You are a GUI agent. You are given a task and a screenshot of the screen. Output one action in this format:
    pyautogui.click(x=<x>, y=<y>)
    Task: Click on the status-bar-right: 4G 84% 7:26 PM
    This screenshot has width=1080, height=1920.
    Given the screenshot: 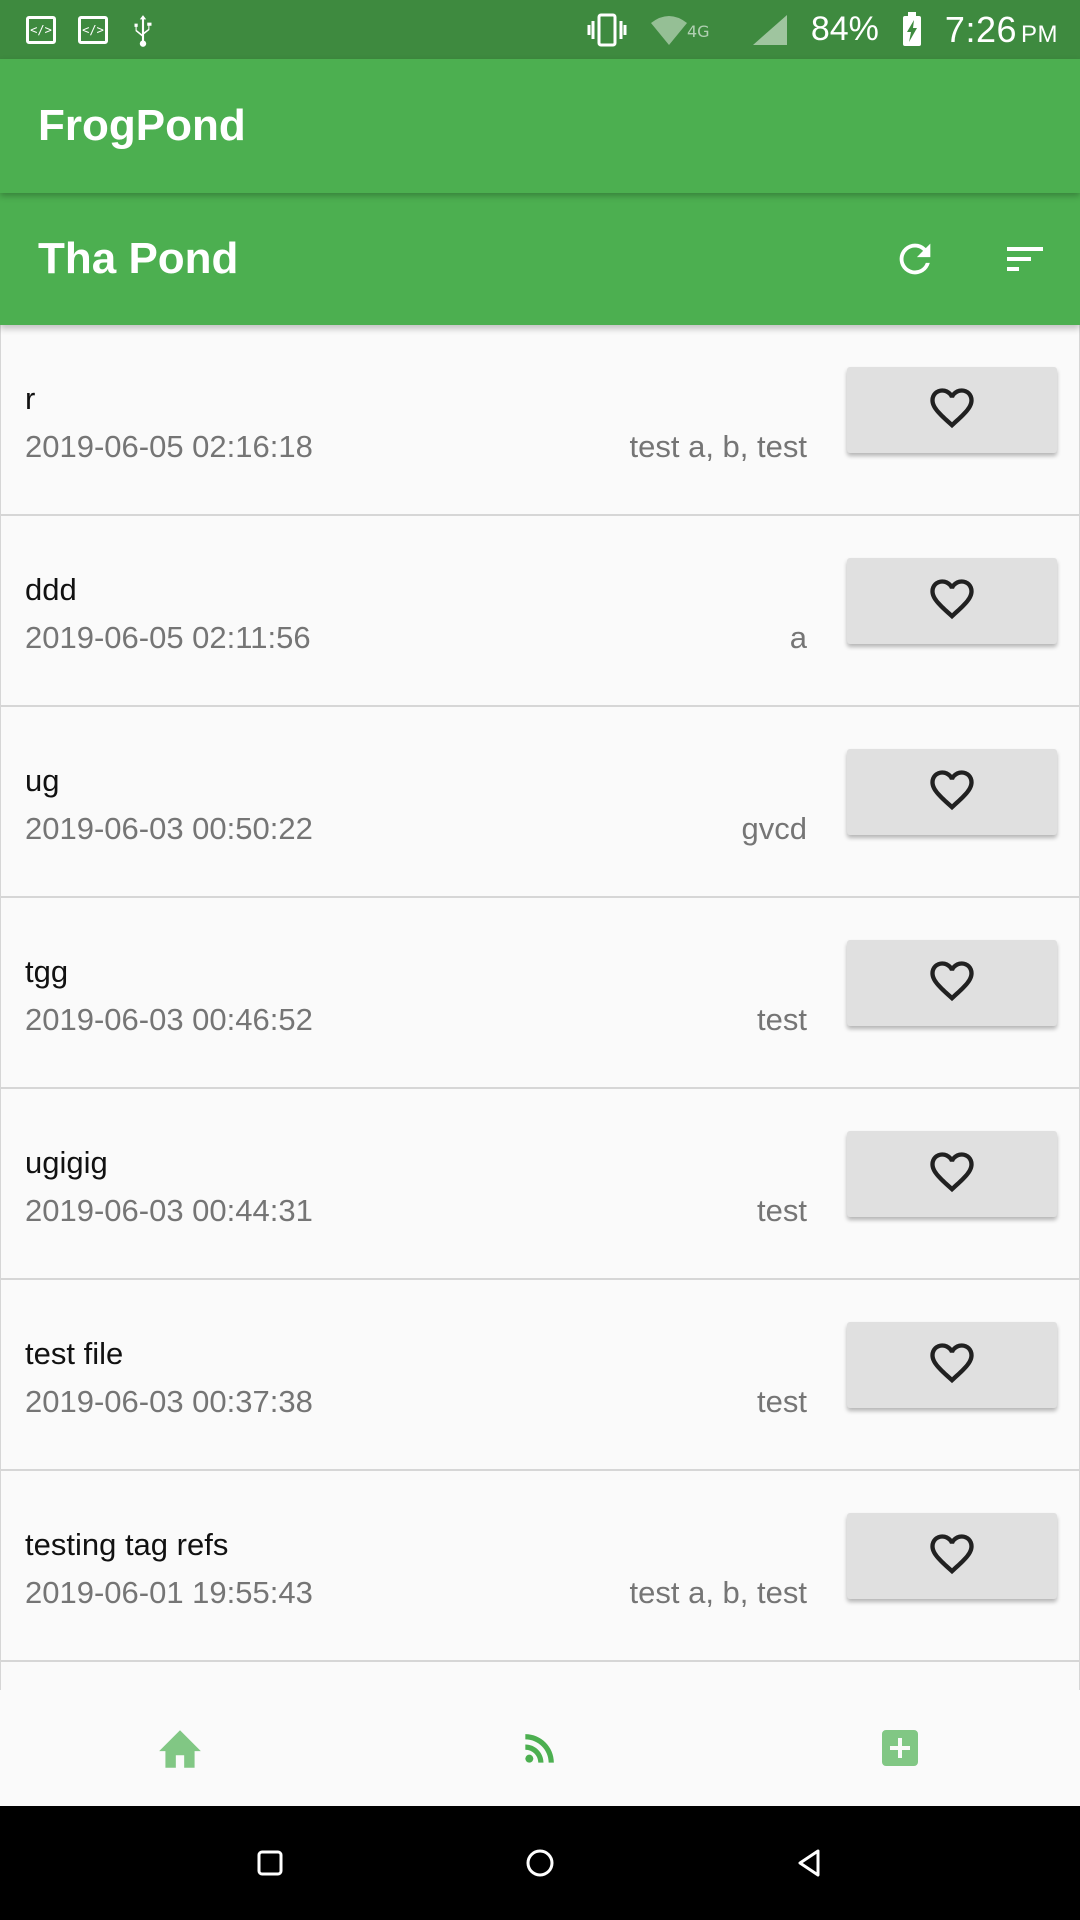 What is the action you would take?
    pyautogui.click(x=822, y=30)
    